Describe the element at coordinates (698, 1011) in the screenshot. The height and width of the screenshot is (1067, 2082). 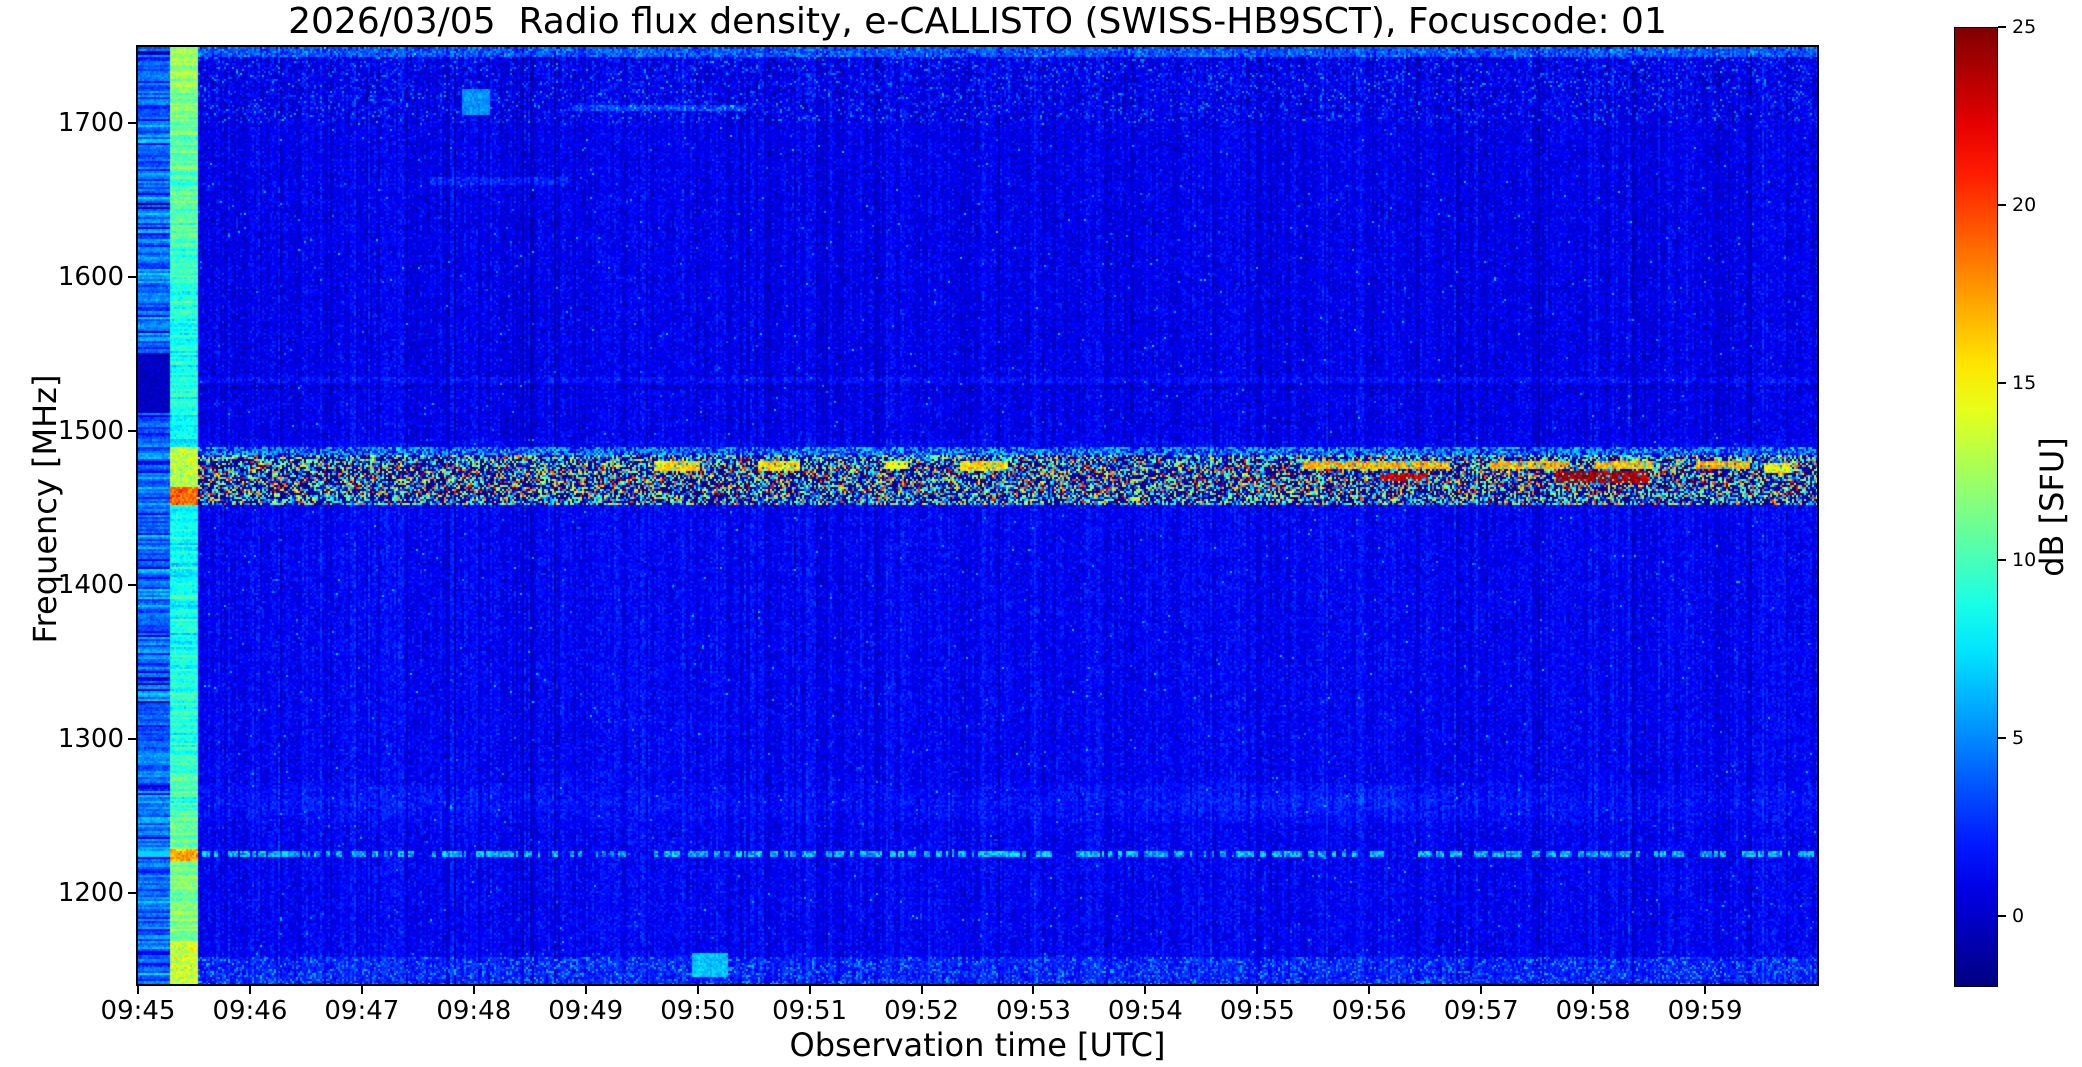
I see `x-tick-label: 09:50` at that location.